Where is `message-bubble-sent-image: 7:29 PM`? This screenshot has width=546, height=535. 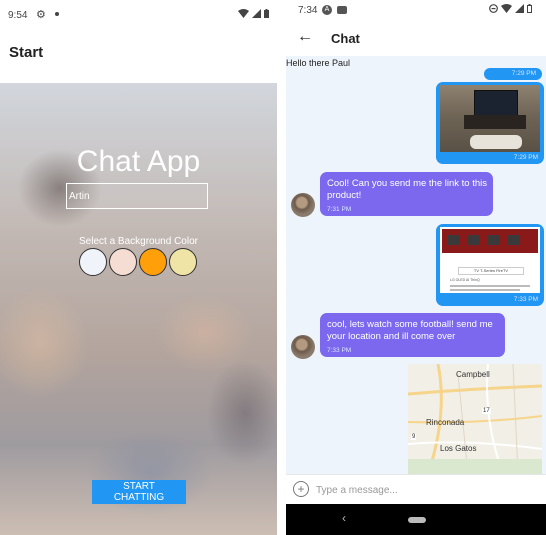 message-bubble-sent-image: 7:29 PM is located at coordinates (490, 123).